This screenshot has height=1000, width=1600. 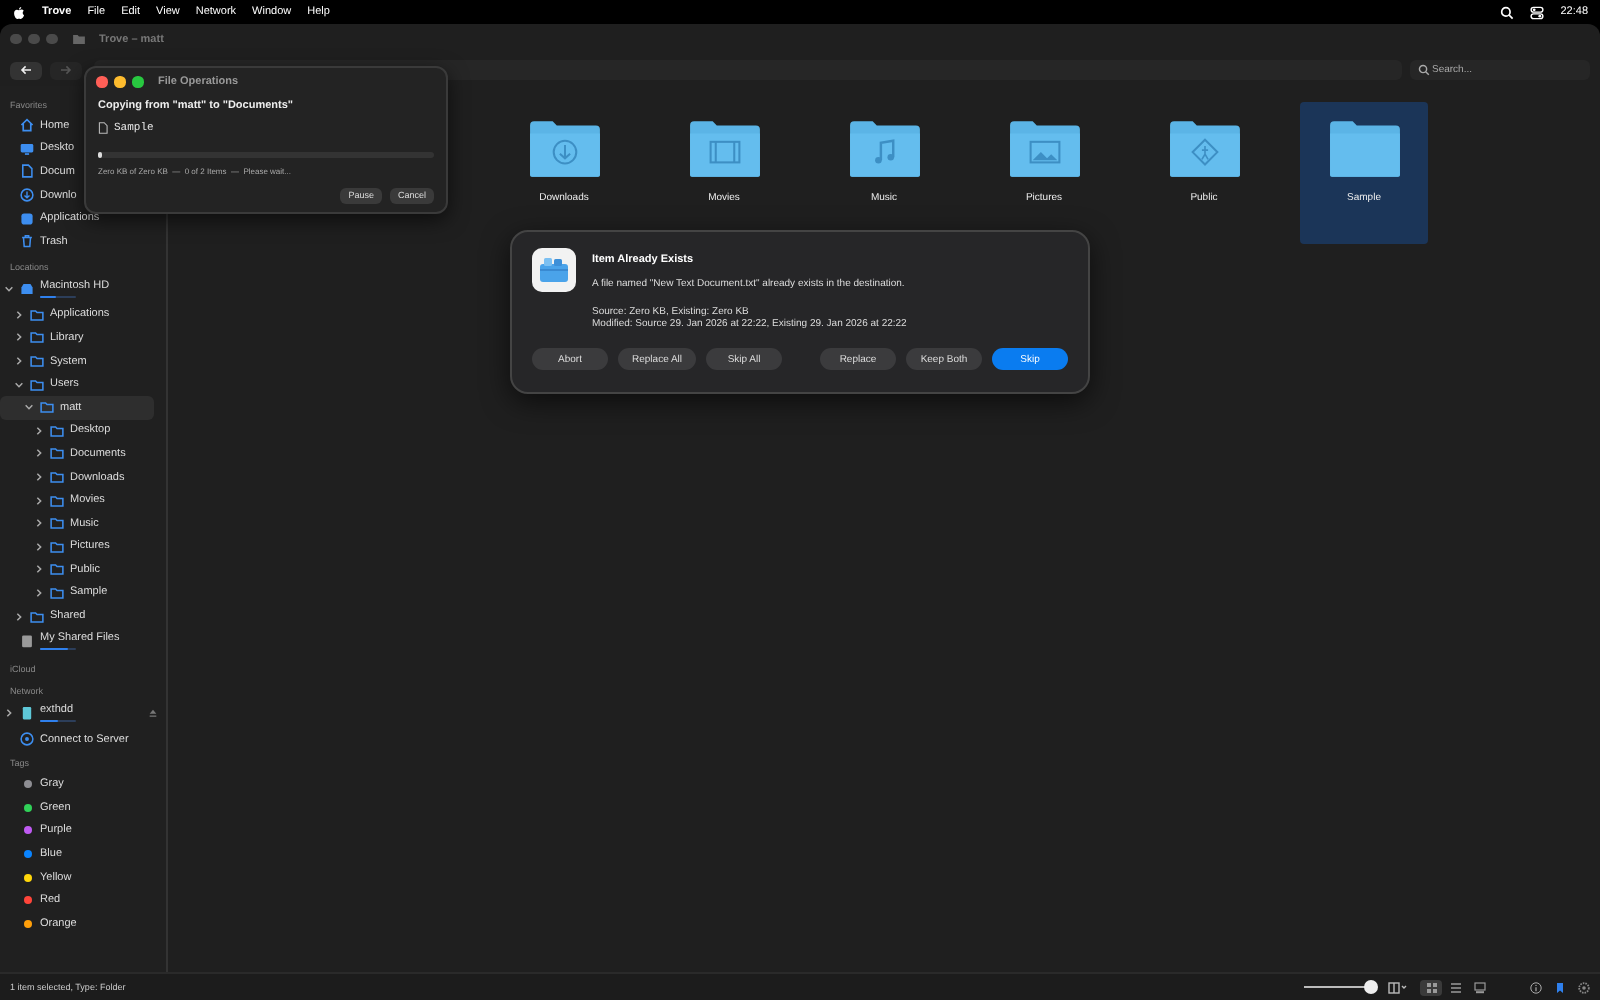 I want to click on music-note-icon, so click(x=884, y=151).